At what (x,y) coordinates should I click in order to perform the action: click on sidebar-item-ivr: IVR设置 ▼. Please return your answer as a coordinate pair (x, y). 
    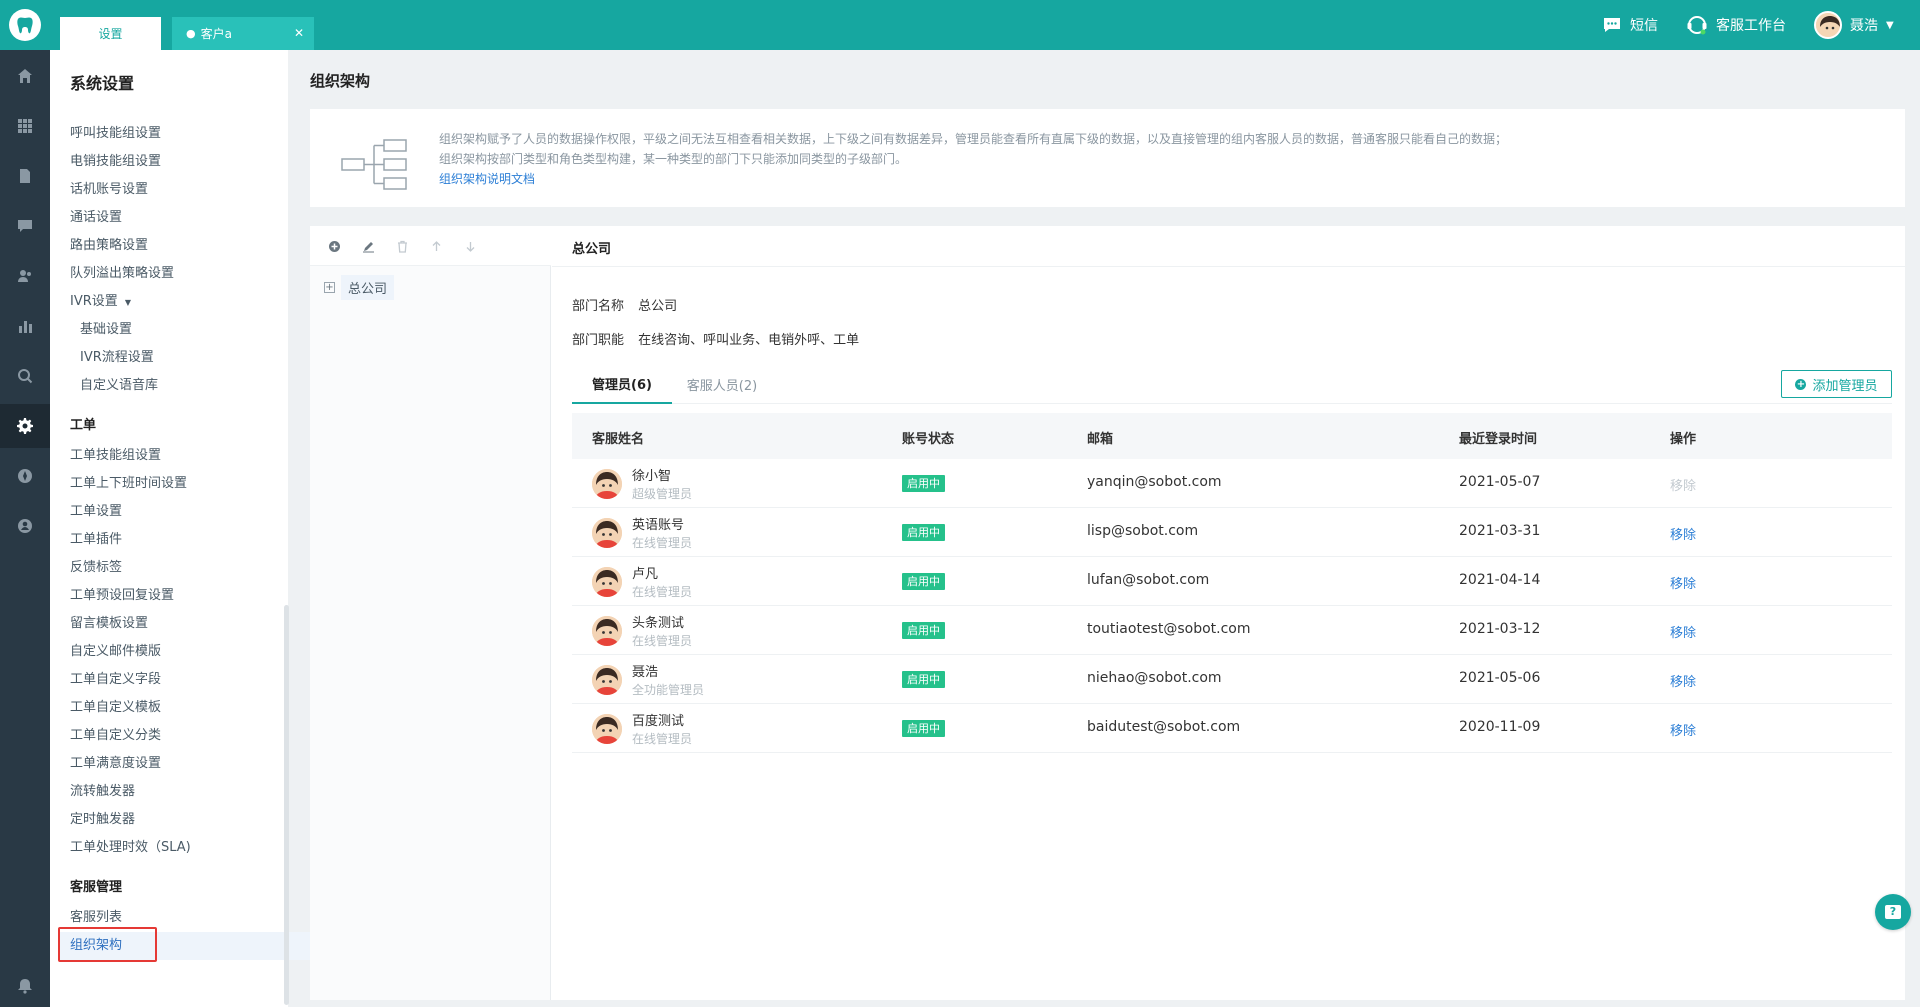
    Looking at the image, I should click on (100, 299).